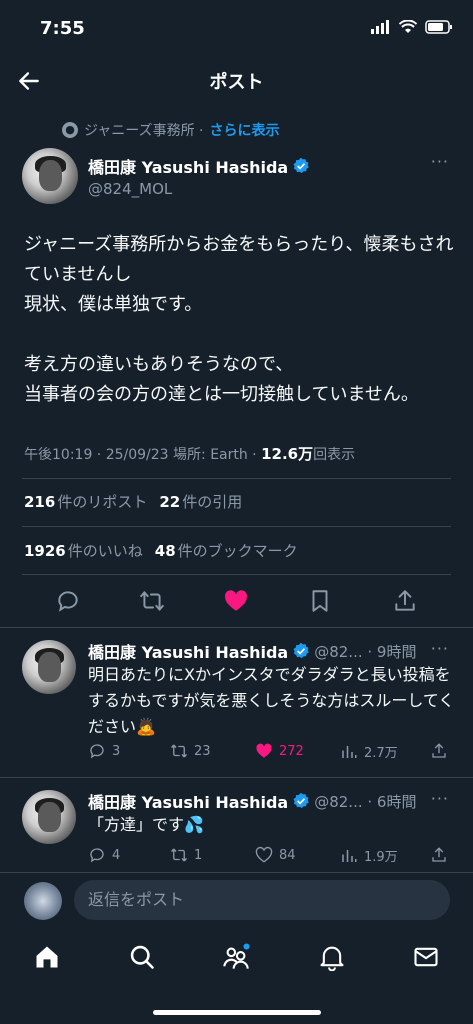 The height and width of the screenshot is (1024, 473). I want to click on reply-views-action: 2.7万, so click(369, 751).